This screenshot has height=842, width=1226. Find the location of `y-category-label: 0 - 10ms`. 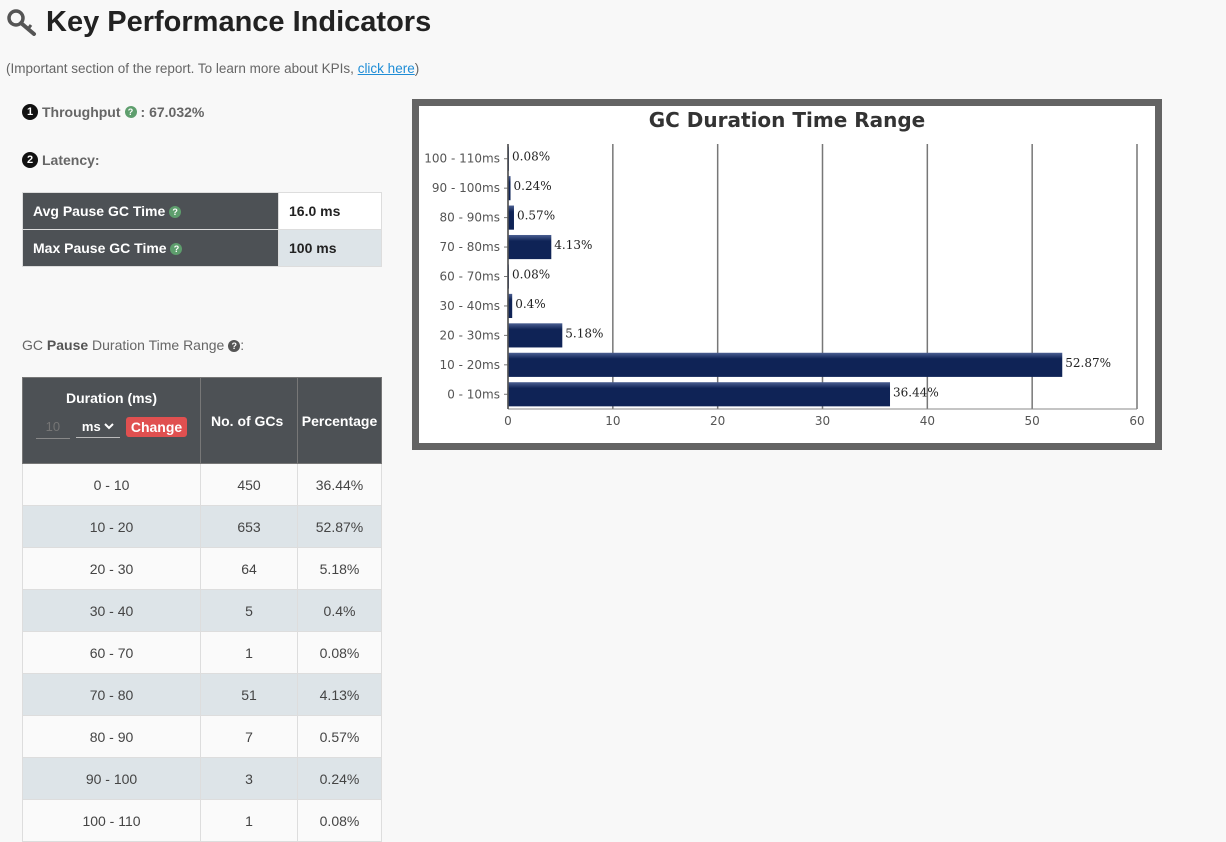

y-category-label: 0 - 10ms is located at coordinates (473, 394).